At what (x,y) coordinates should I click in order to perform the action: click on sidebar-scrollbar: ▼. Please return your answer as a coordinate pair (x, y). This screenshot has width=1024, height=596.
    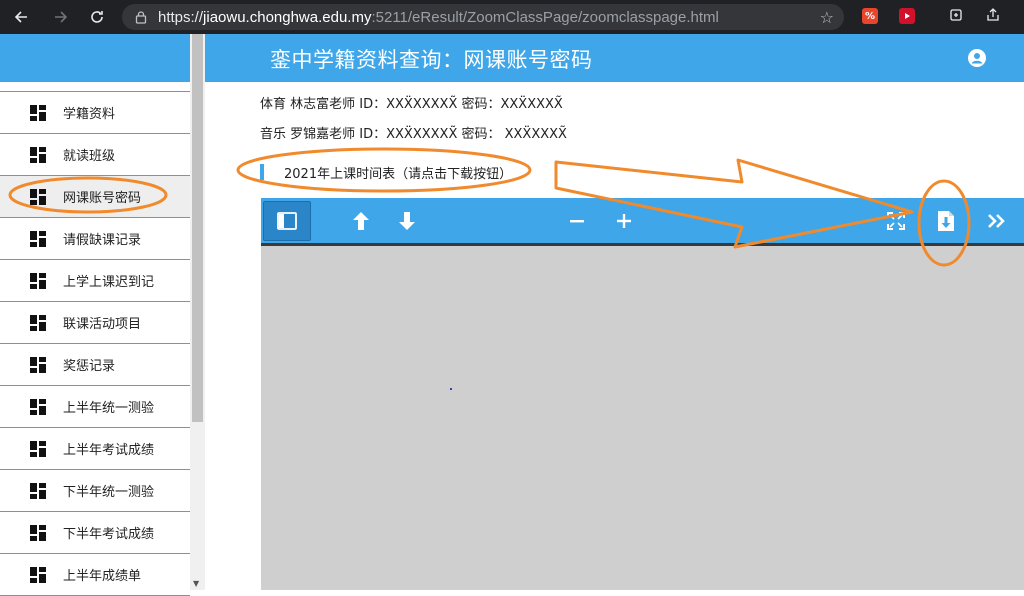
    Looking at the image, I should click on (197, 312).